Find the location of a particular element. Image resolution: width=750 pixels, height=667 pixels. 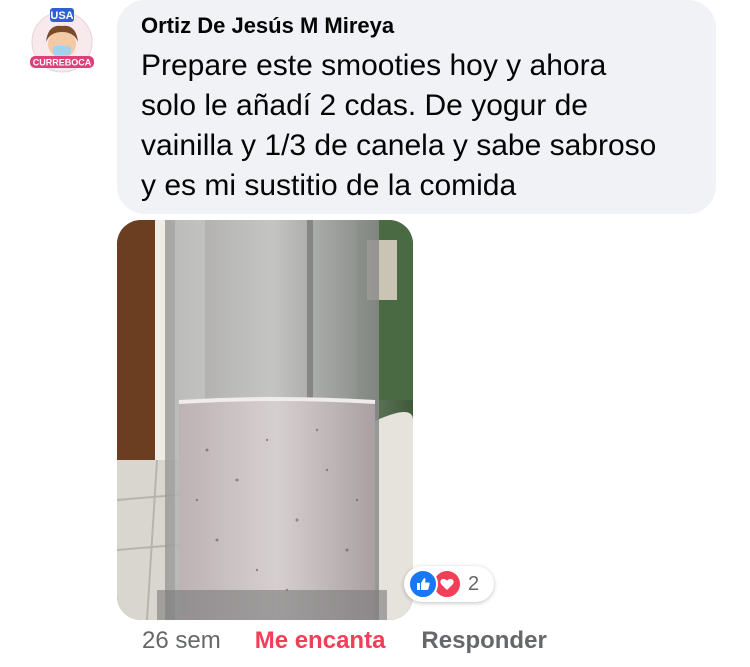

comment-author: Ortiz De Jesús M Mireya is located at coordinates (418, 26).